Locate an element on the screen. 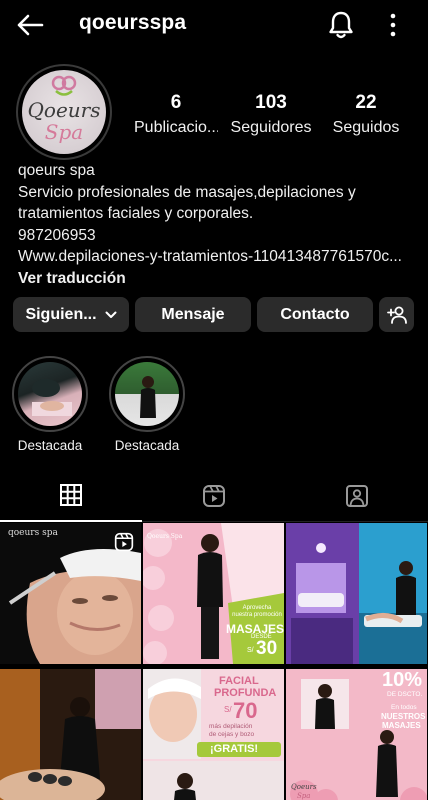 The height and width of the screenshot is (800, 428). contact-button: Contacto is located at coordinates (315, 314).